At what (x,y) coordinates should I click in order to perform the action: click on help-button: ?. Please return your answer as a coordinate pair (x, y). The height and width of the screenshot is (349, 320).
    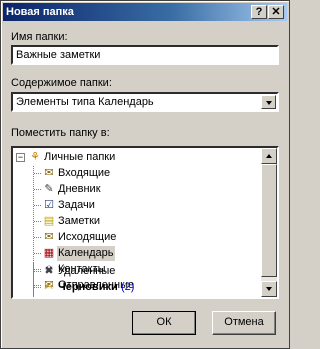
    Looking at the image, I should click on (259, 12).